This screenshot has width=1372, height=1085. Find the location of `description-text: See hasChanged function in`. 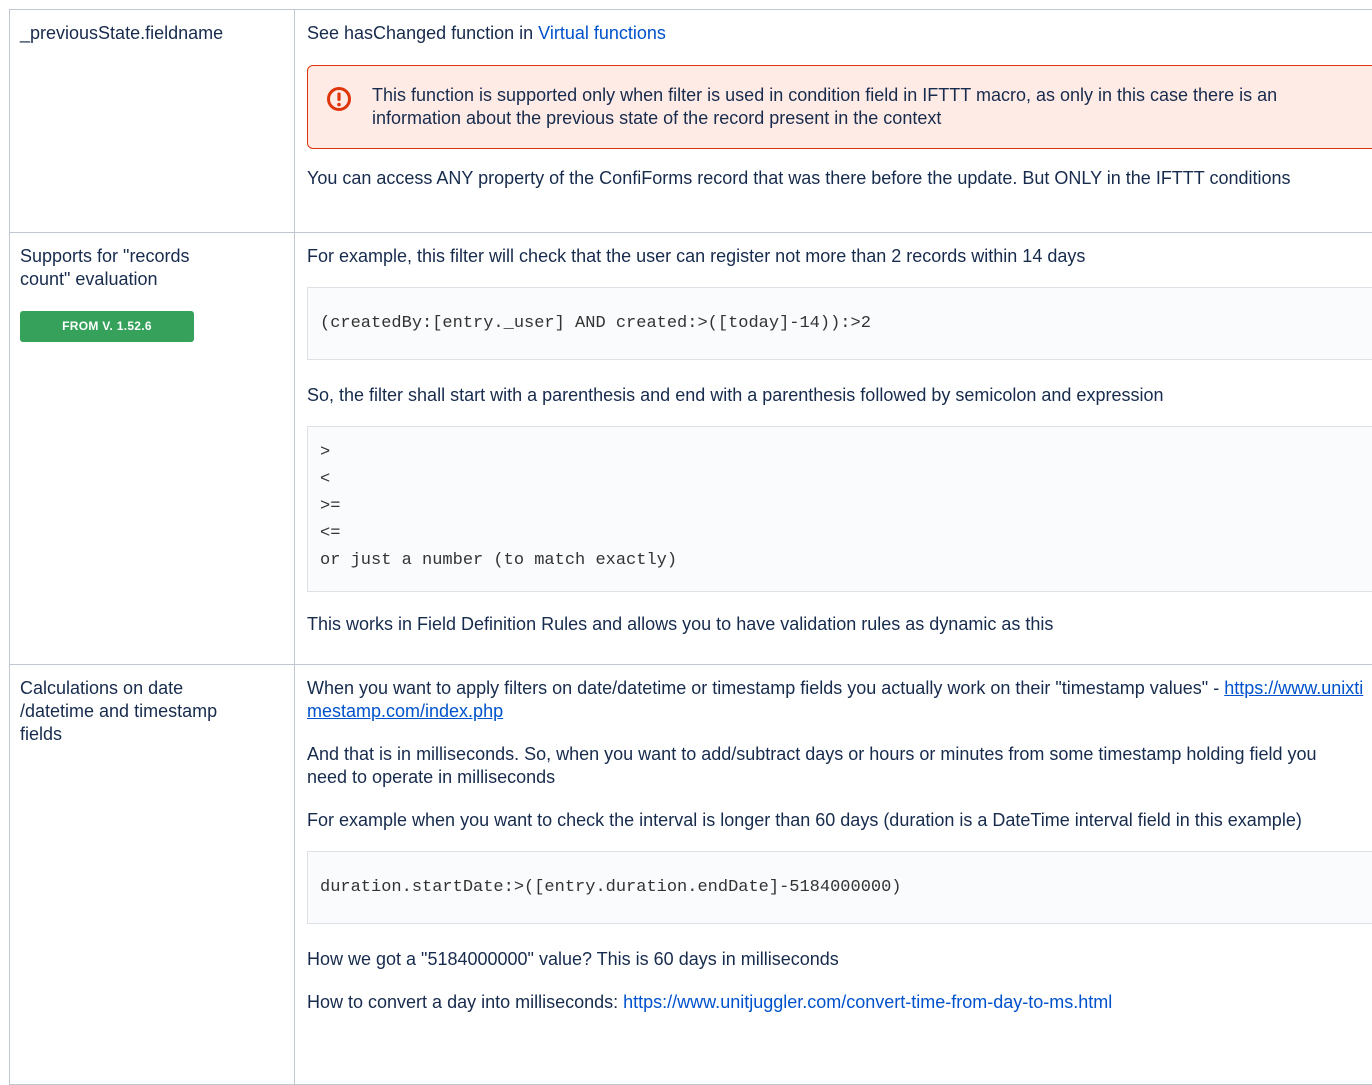

description-text: See hasChanged function in is located at coordinates (422, 33).